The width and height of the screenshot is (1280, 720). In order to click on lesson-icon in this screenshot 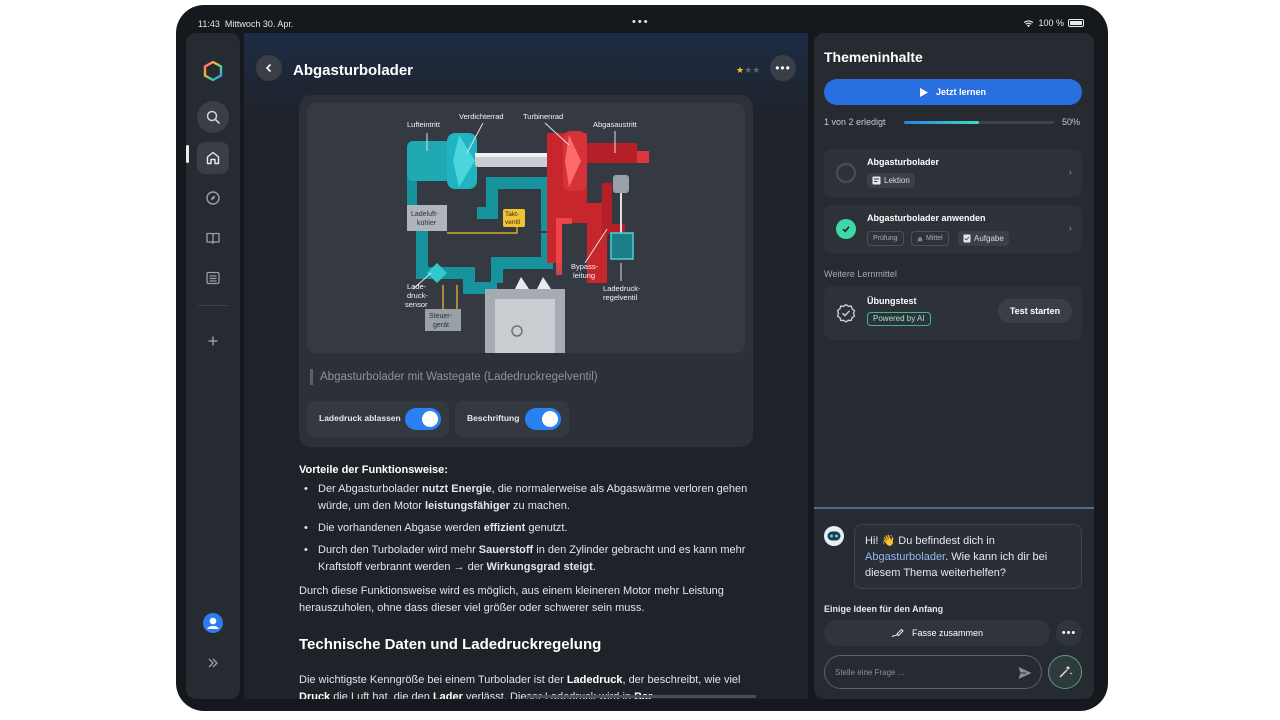, I will do `click(876, 180)`.